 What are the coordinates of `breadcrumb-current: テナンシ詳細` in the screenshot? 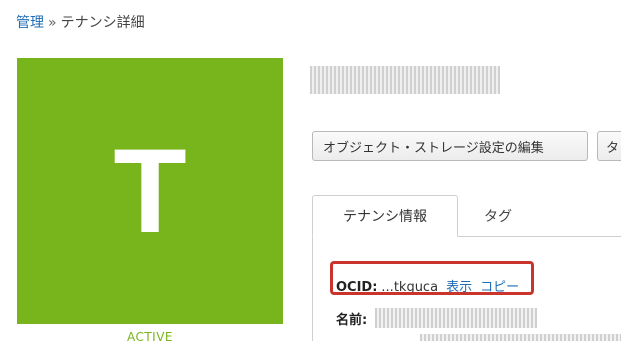 It's located at (102, 23).